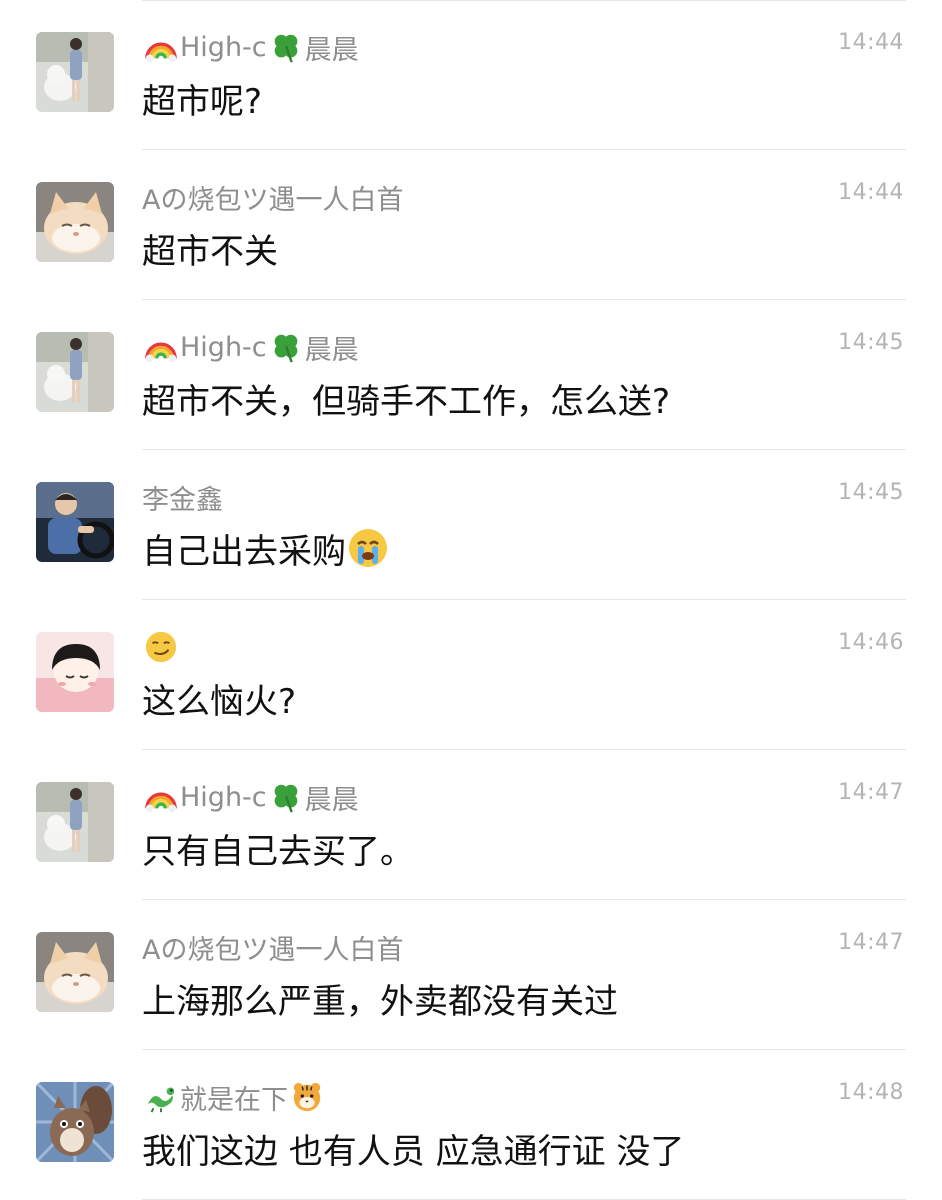 This screenshot has height=1200, width=942. I want to click on sender-name, so click(161, 647).